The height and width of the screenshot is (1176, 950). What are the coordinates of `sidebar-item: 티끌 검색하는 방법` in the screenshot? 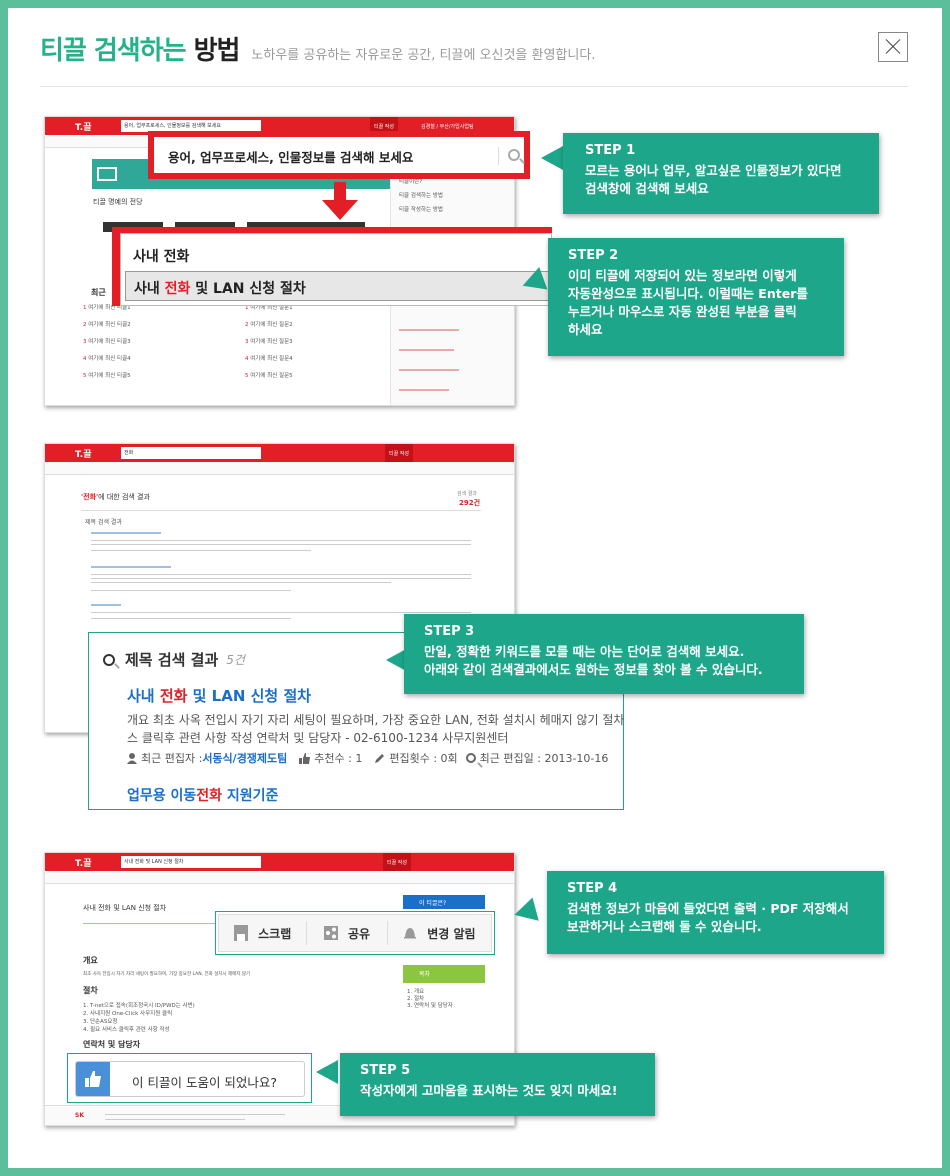 It's located at (421, 198).